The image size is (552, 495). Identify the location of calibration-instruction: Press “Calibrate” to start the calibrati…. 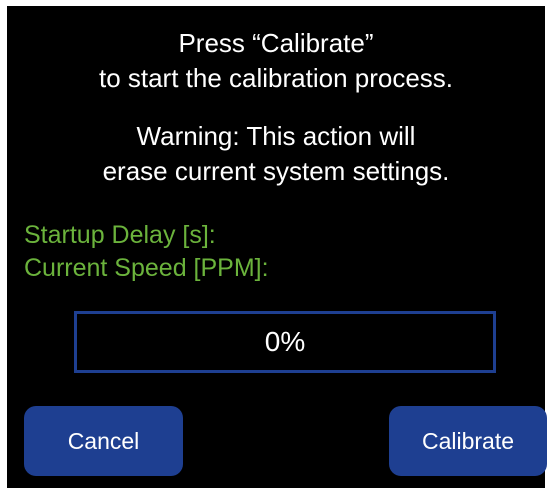
(276, 61).